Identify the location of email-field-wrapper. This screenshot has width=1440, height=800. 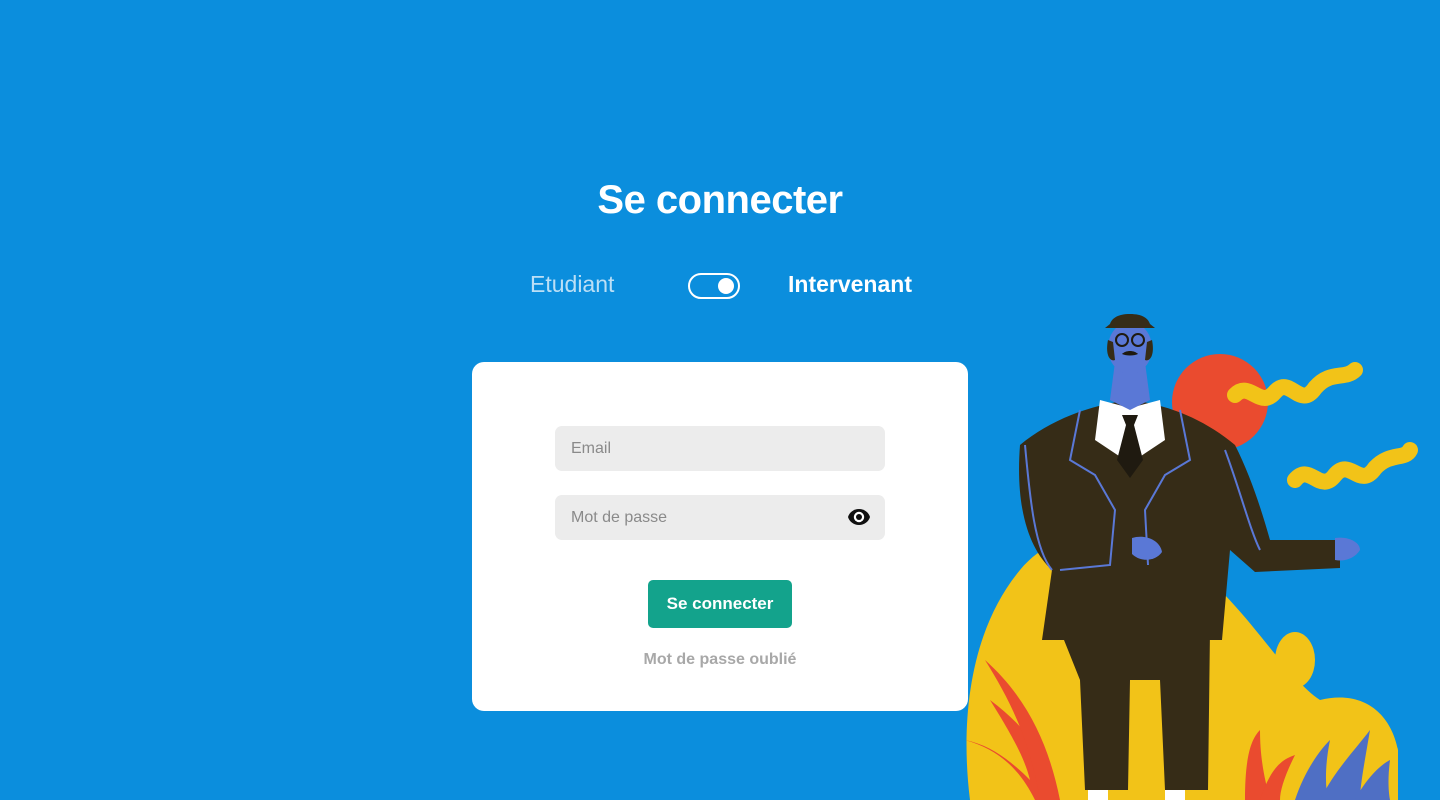
(720, 448).